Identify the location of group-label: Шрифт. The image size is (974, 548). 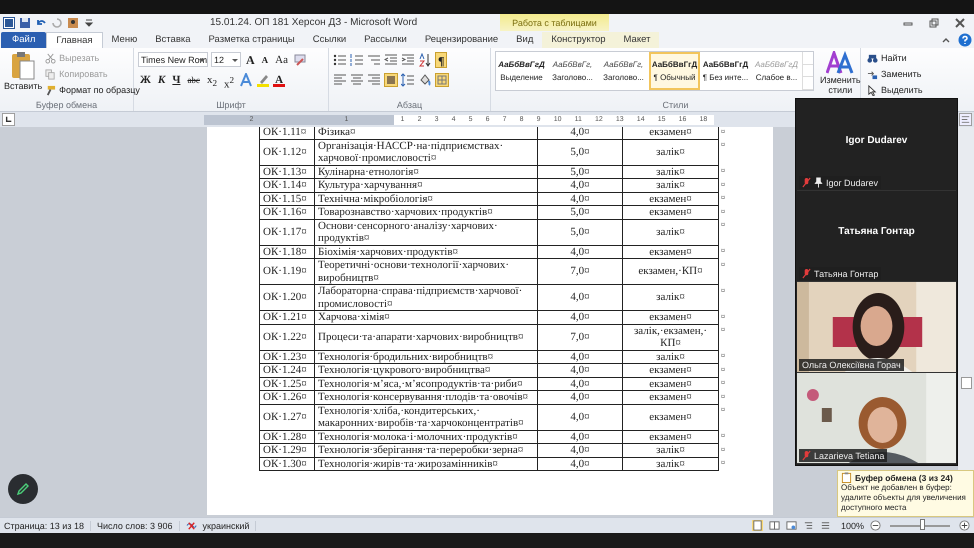
(231, 105).